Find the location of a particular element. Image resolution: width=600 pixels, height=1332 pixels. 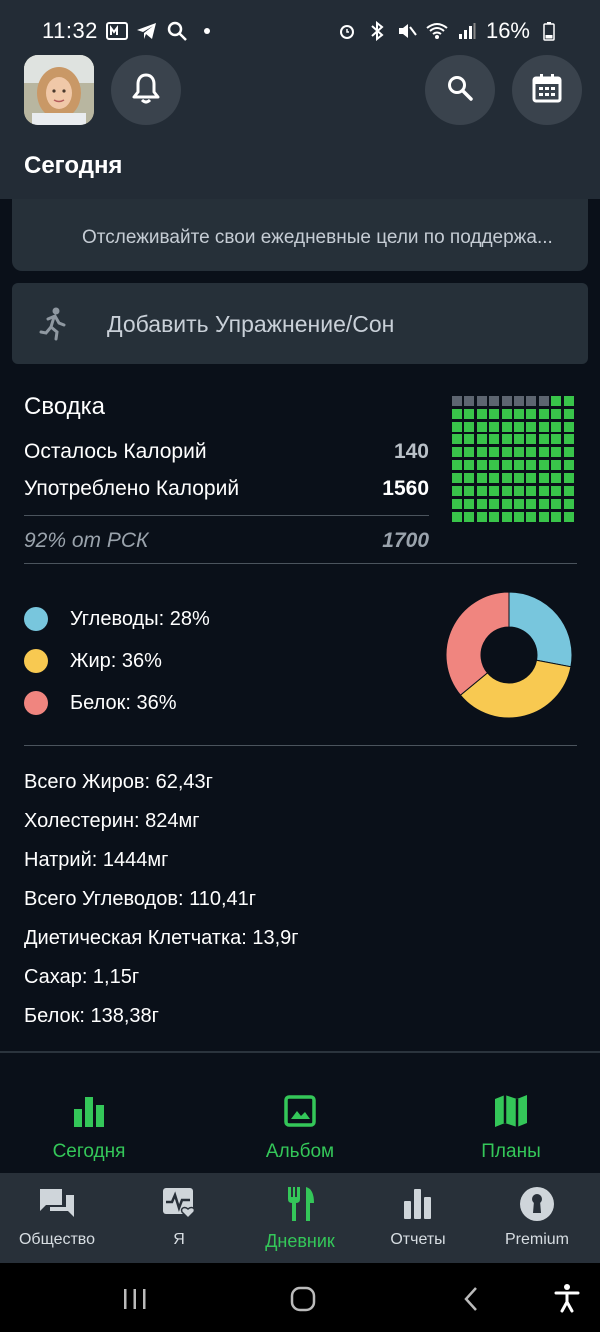

health-icon is located at coordinates (179, 1204).